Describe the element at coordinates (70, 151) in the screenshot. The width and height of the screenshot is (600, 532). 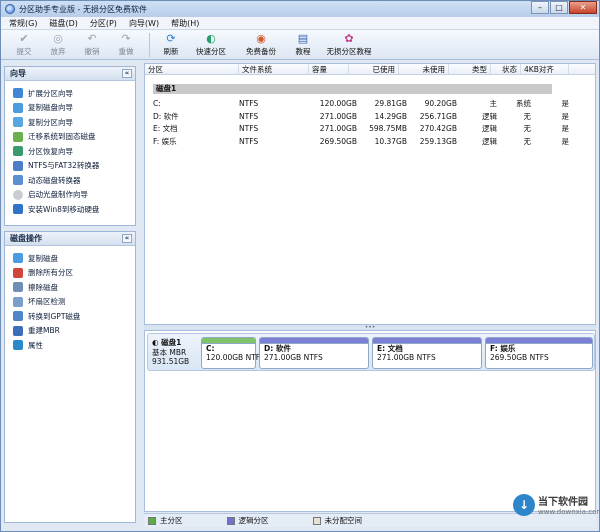
I see `wizard-item-partition-recovery: 分区恢复向导` at that location.